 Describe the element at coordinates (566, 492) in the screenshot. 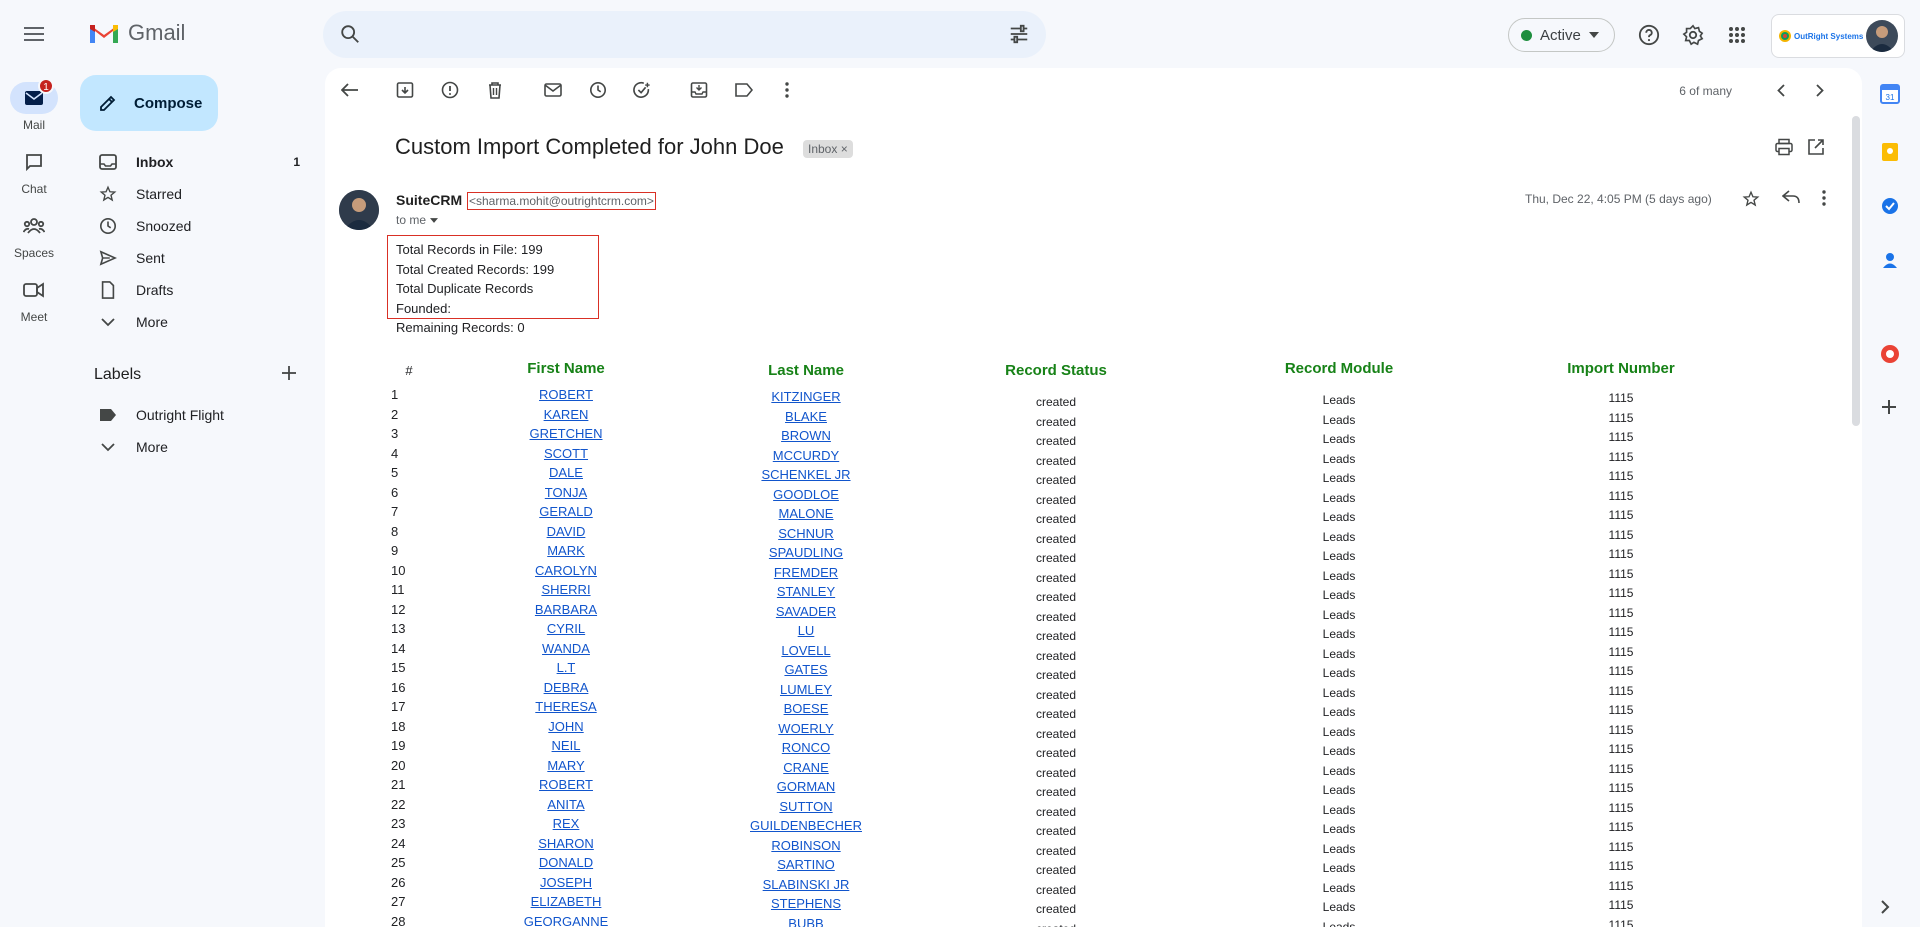

I see `first-name-link: TONJA` at that location.